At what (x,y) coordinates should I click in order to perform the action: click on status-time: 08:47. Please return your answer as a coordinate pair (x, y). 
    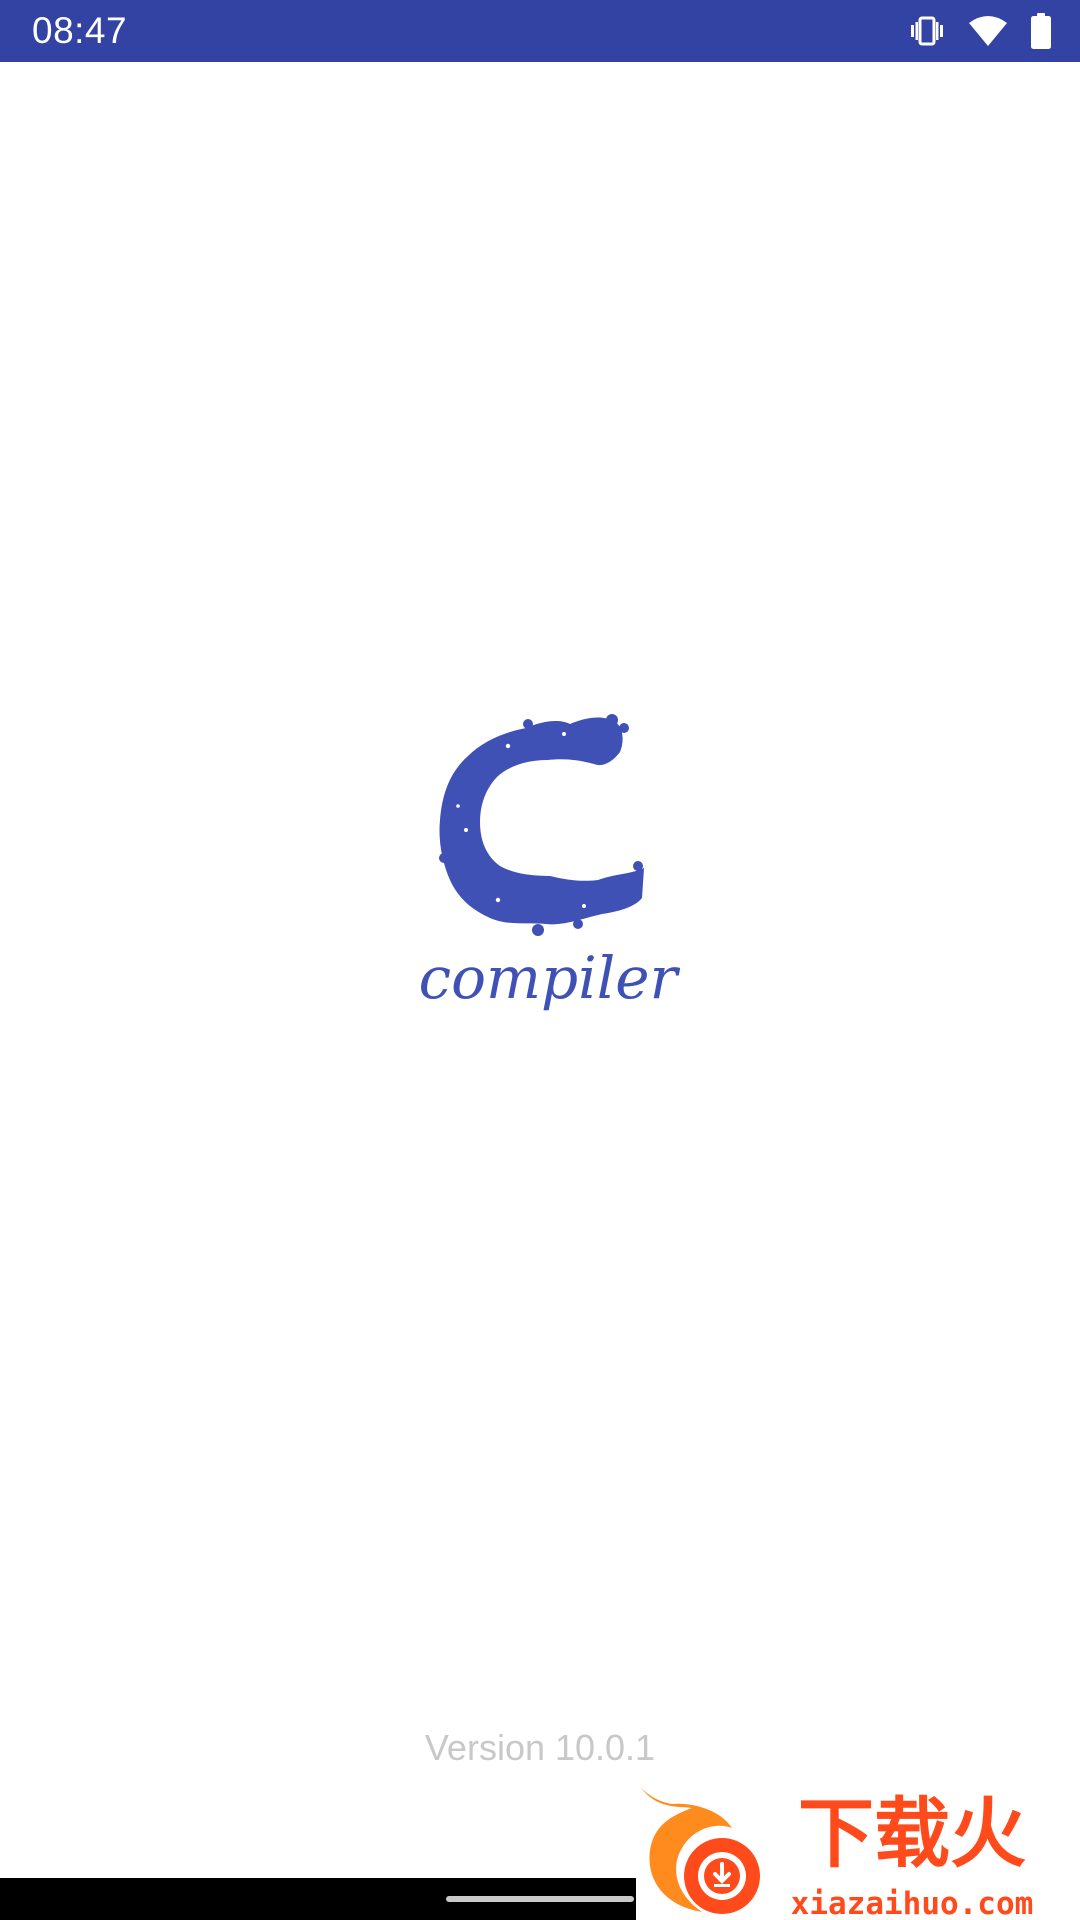
    Looking at the image, I should click on (80, 30).